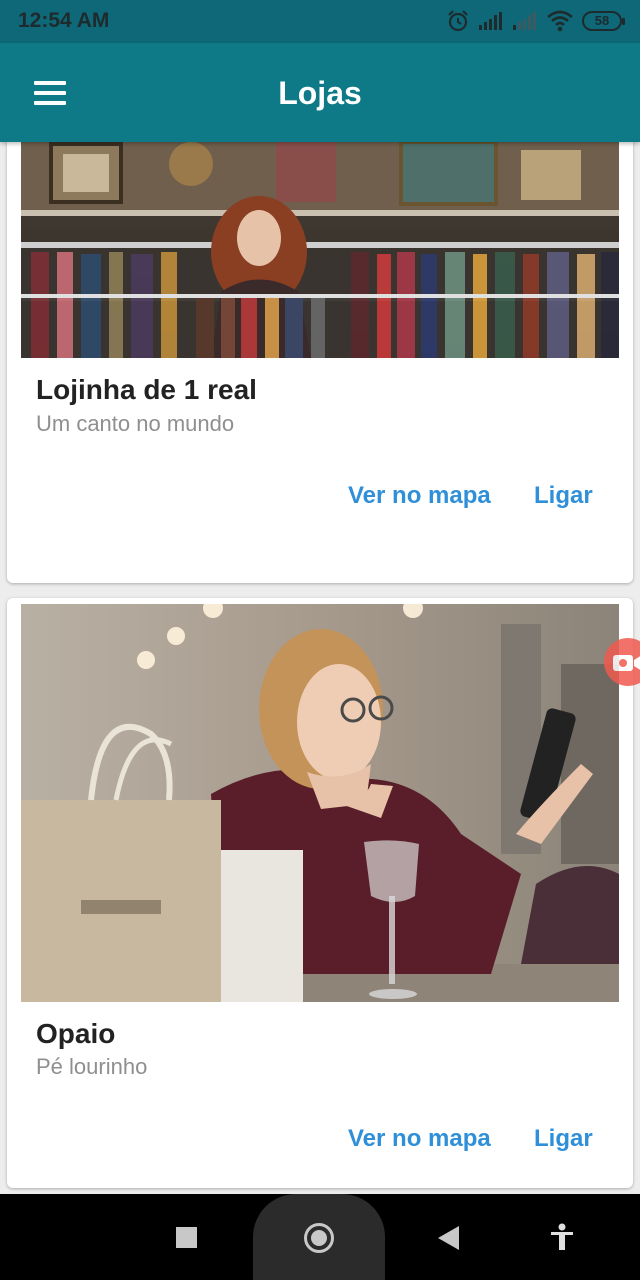 Image resolution: width=640 pixels, height=1280 pixels. What do you see at coordinates (320, 21) in the screenshot?
I see `status-bar: 12:54 AM 58` at bounding box center [320, 21].